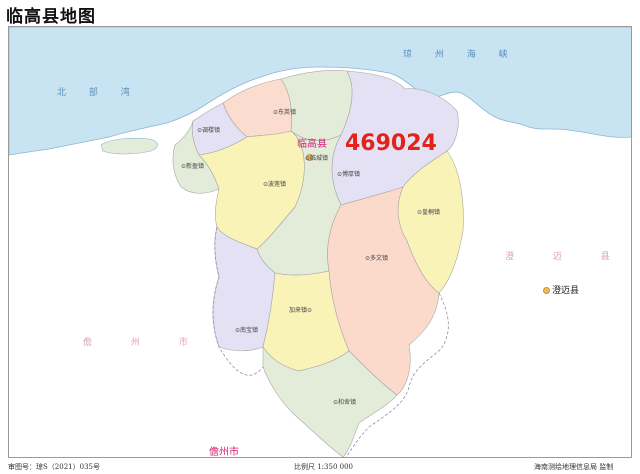 This screenshot has width=640, height=474. I want to click on town-dongying: ⊙东英镇, so click(285, 112).